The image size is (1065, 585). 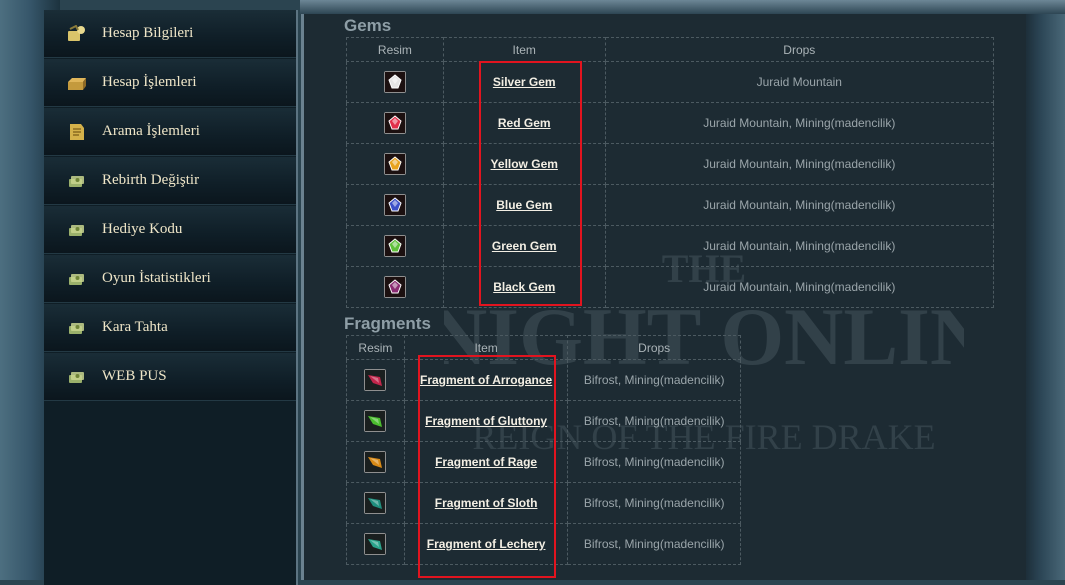 I want to click on account-info-icon, so click(x=77, y=33).